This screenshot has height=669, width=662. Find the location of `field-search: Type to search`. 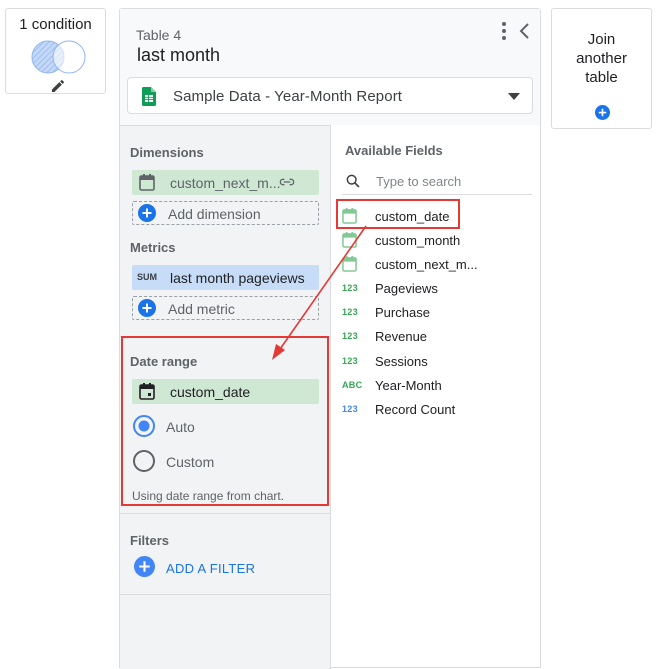

field-search: Type to search is located at coordinates (437, 182).